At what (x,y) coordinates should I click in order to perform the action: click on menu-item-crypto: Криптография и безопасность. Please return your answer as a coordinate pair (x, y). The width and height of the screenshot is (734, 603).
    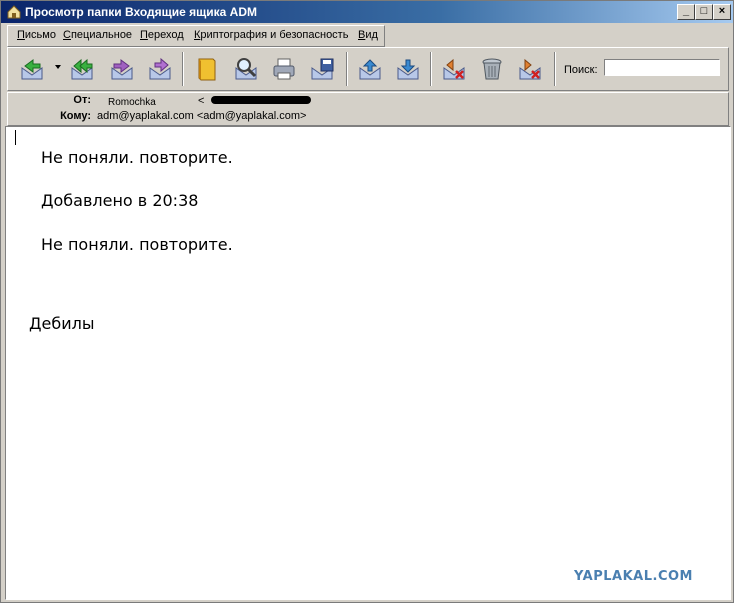
    Looking at the image, I should click on (271, 35).